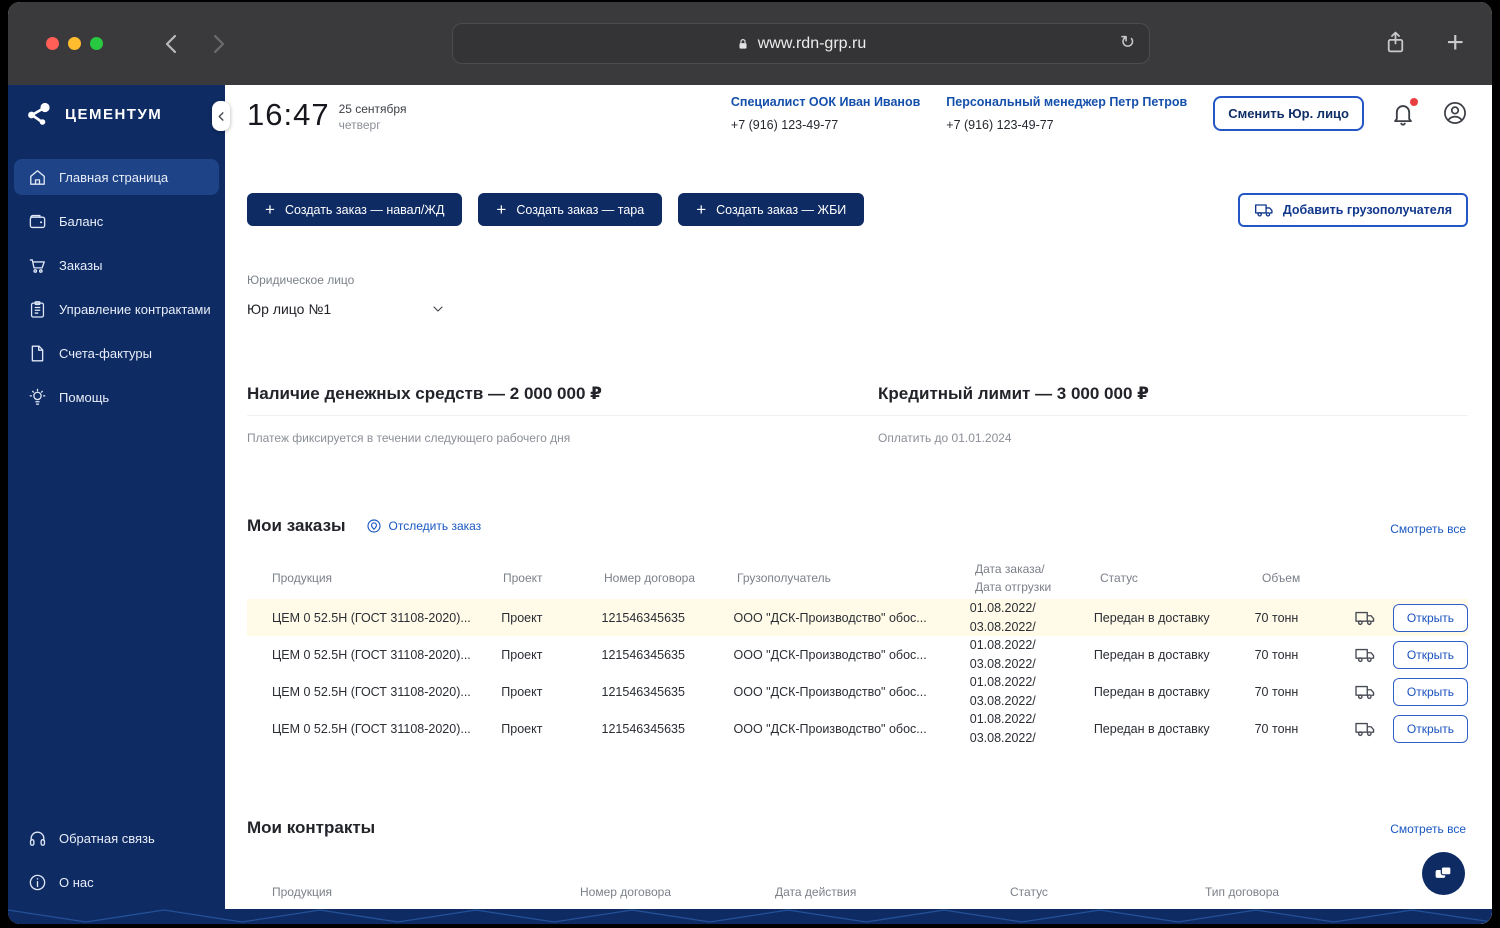  What do you see at coordinates (116, 177) in the screenshot?
I see `sidebar-item-home: Главная страница` at bounding box center [116, 177].